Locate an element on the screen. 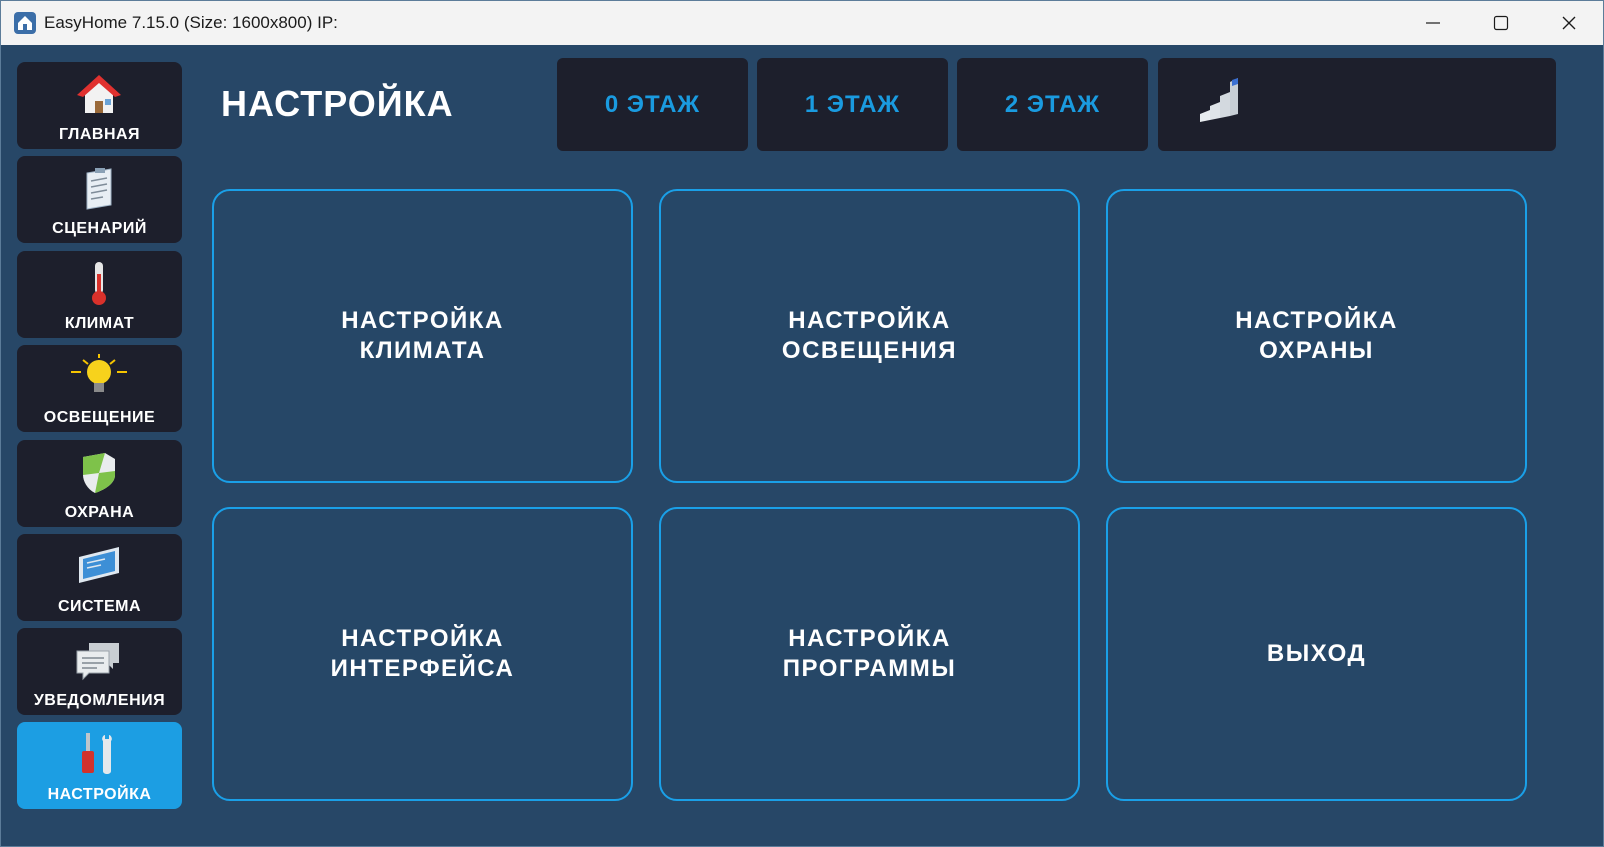 This screenshot has height=847, width=1604. sidebar-item-label: НАСТРОЙКА is located at coordinates (99, 794).